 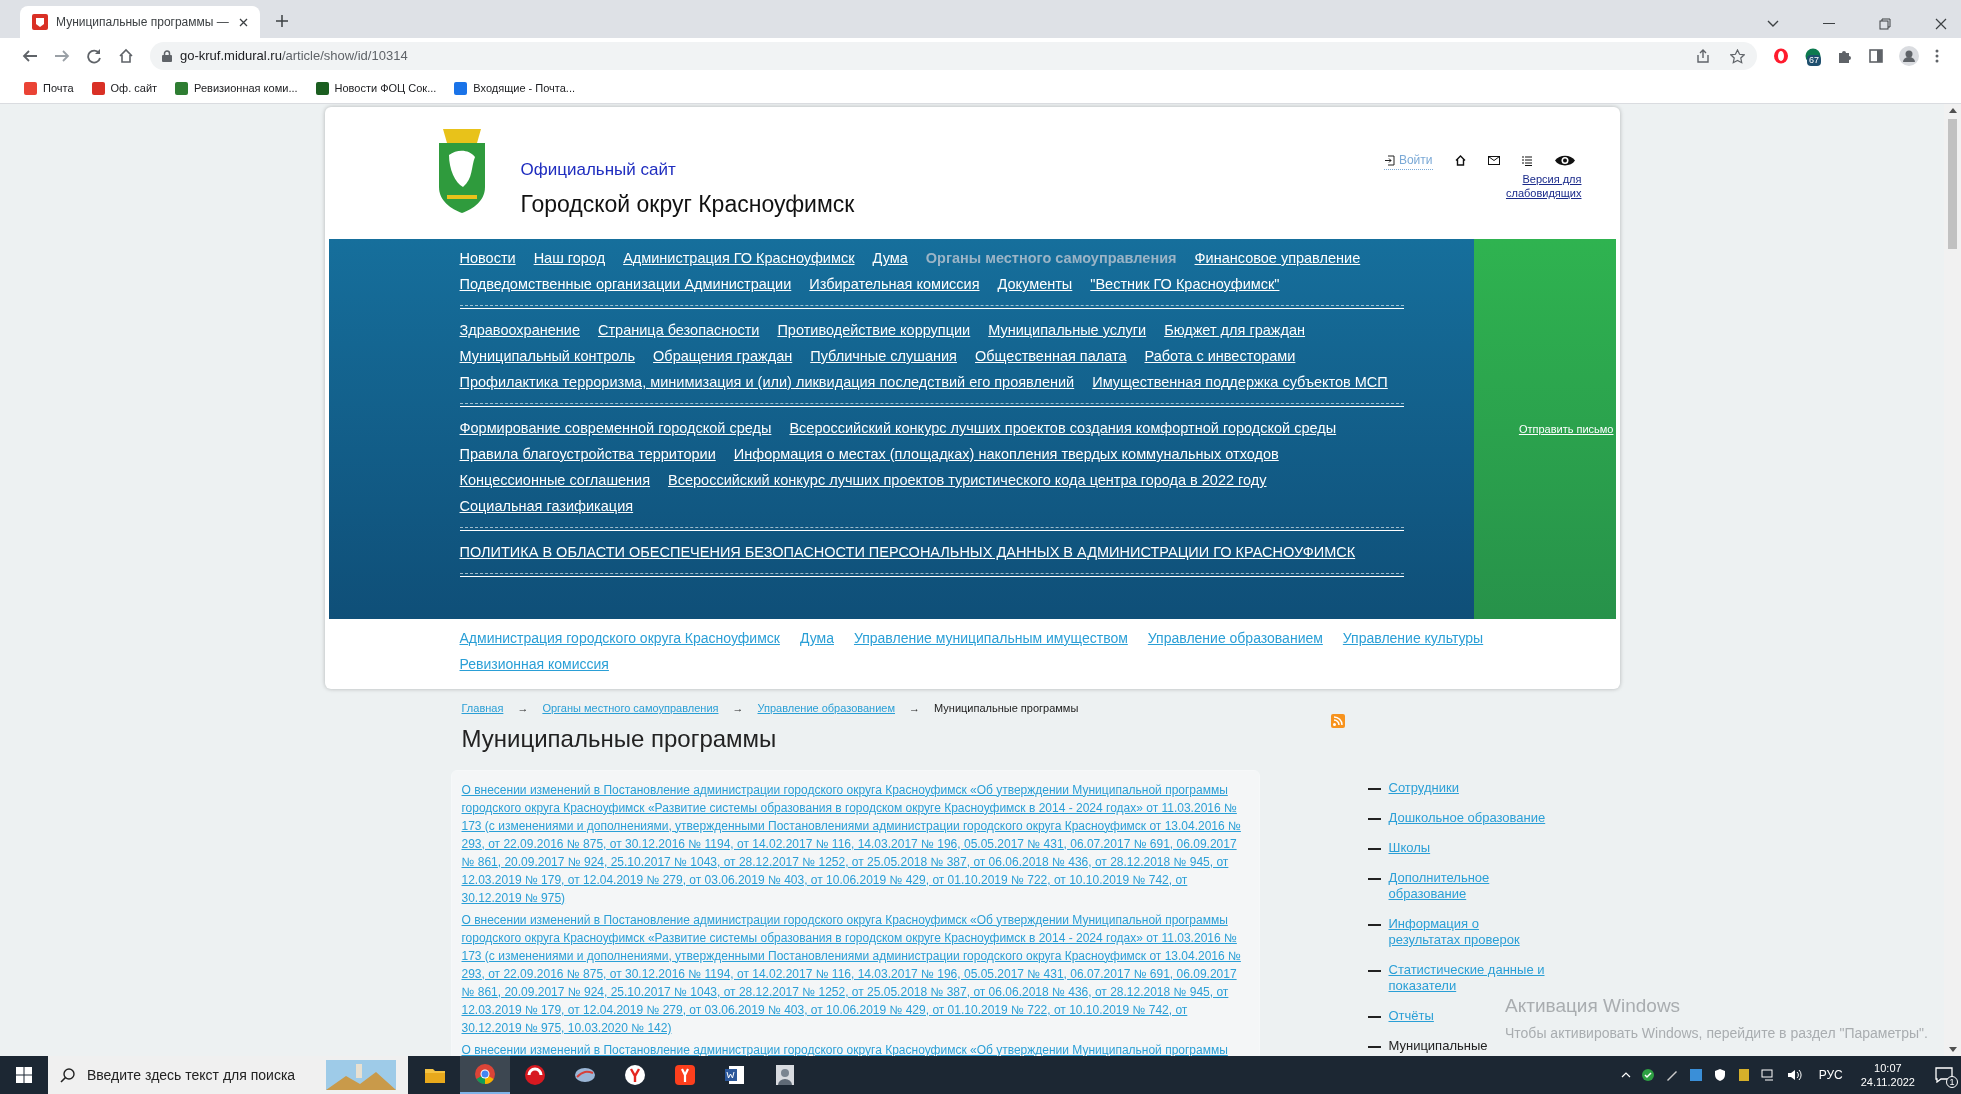 What do you see at coordinates (1952, 1049) in the screenshot?
I see `scroll-down-icon` at bounding box center [1952, 1049].